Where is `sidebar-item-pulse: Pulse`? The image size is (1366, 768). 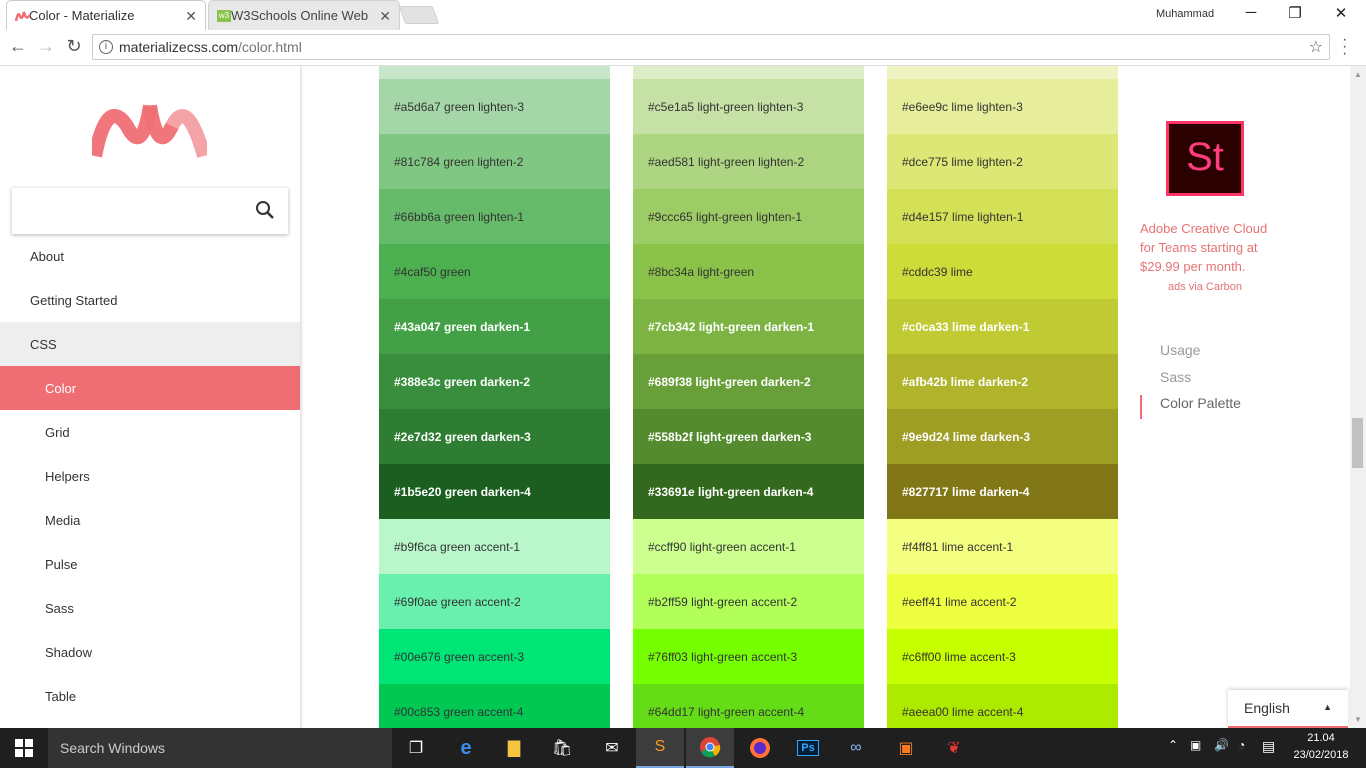
sidebar-item-pulse: Pulse is located at coordinates (150, 564).